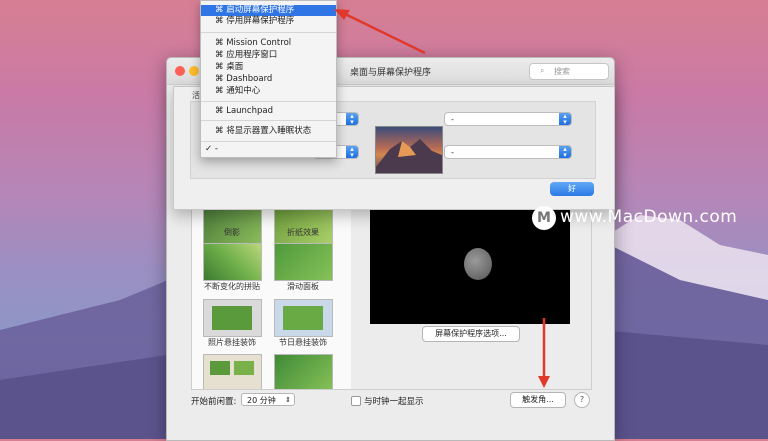 This screenshot has width=768, height=441. What do you see at coordinates (649, 217) in the screenshot?
I see `watermark-text: www.MacDown.com` at bounding box center [649, 217].